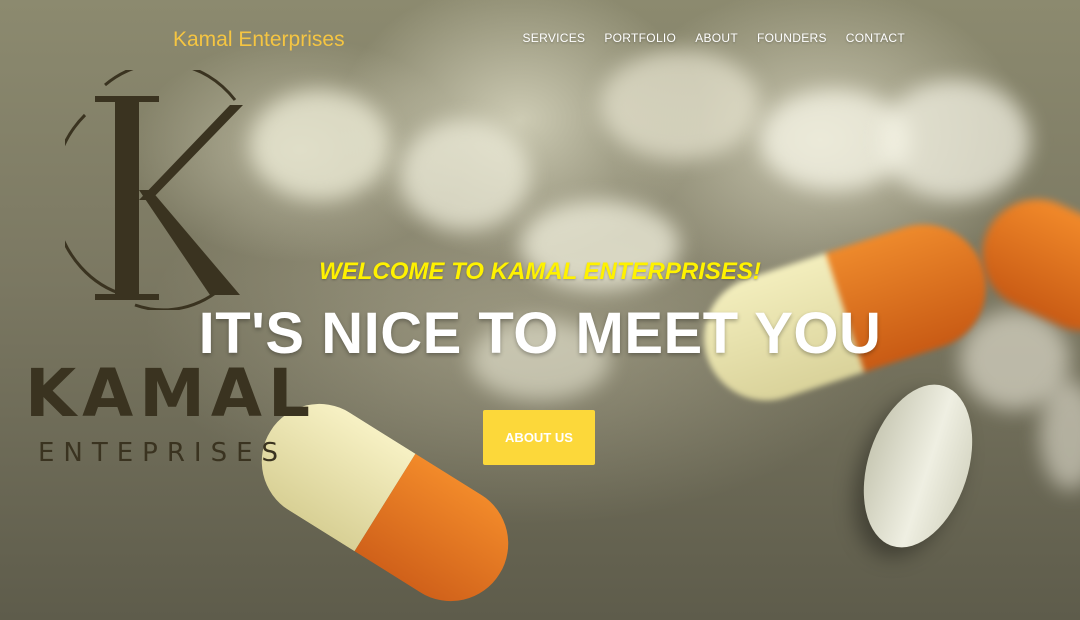 The height and width of the screenshot is (620, 1080). Describe the element at coordinates (792, 38) in the screenshot. I see `nav-link-founders: FOUNDERS` at that location.